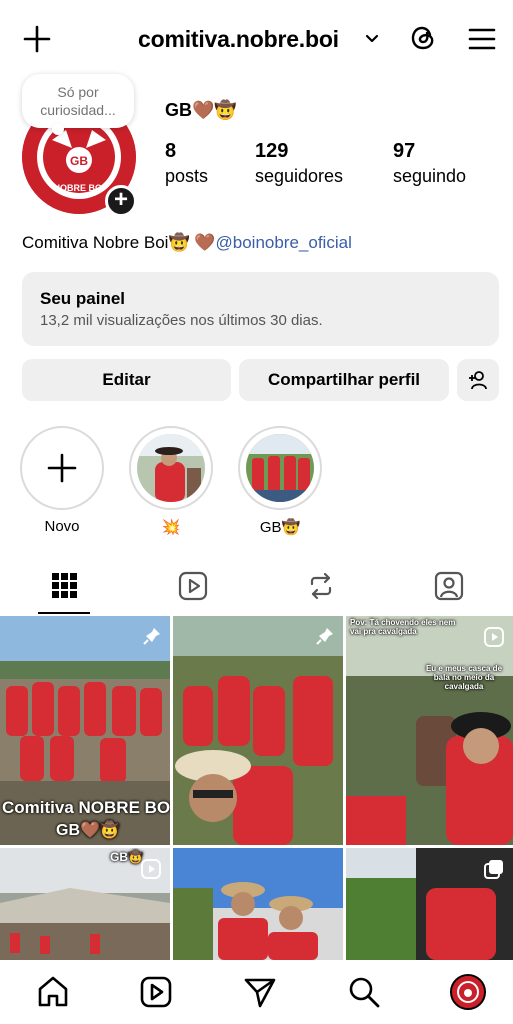  Describe the element at coordinates (53, 992) in the screenshot. I see `home-icon` at that location.